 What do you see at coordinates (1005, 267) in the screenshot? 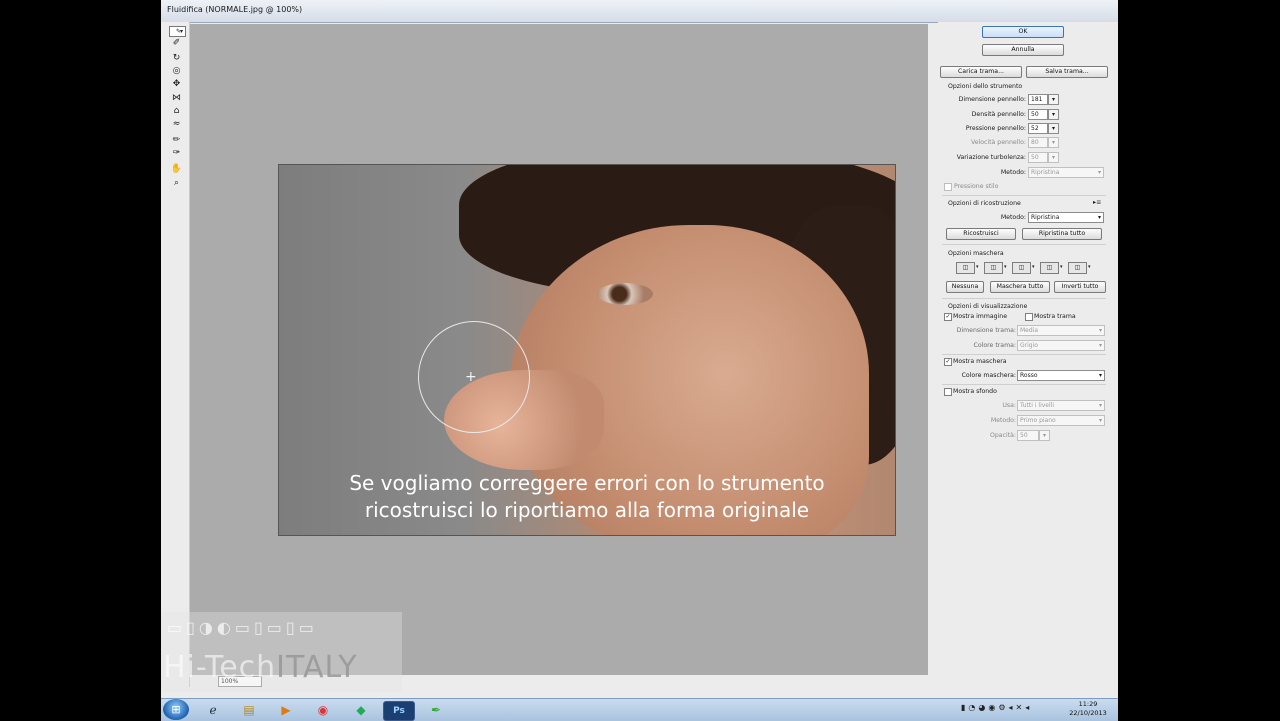
I see `mask-add-arrow-icon: ▾` at bounding box center [1005, 267].